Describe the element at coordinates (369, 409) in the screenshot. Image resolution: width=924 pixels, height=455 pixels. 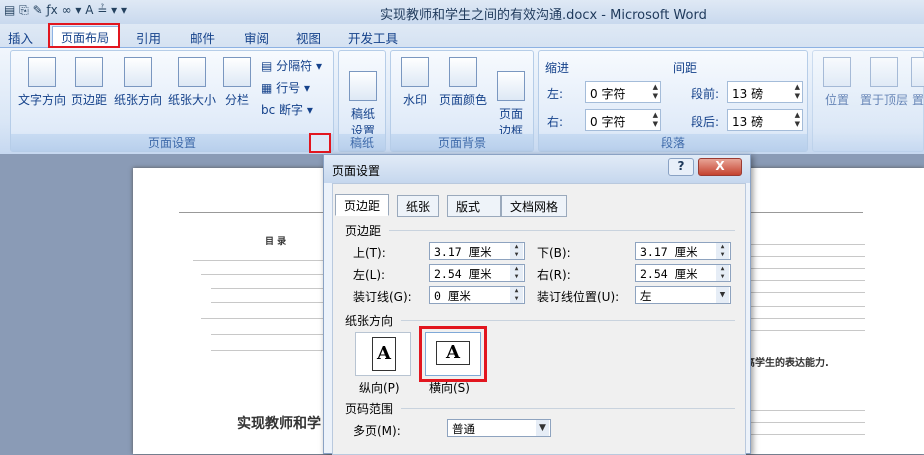
I see `pages-section-label: 页码范围` at that location.